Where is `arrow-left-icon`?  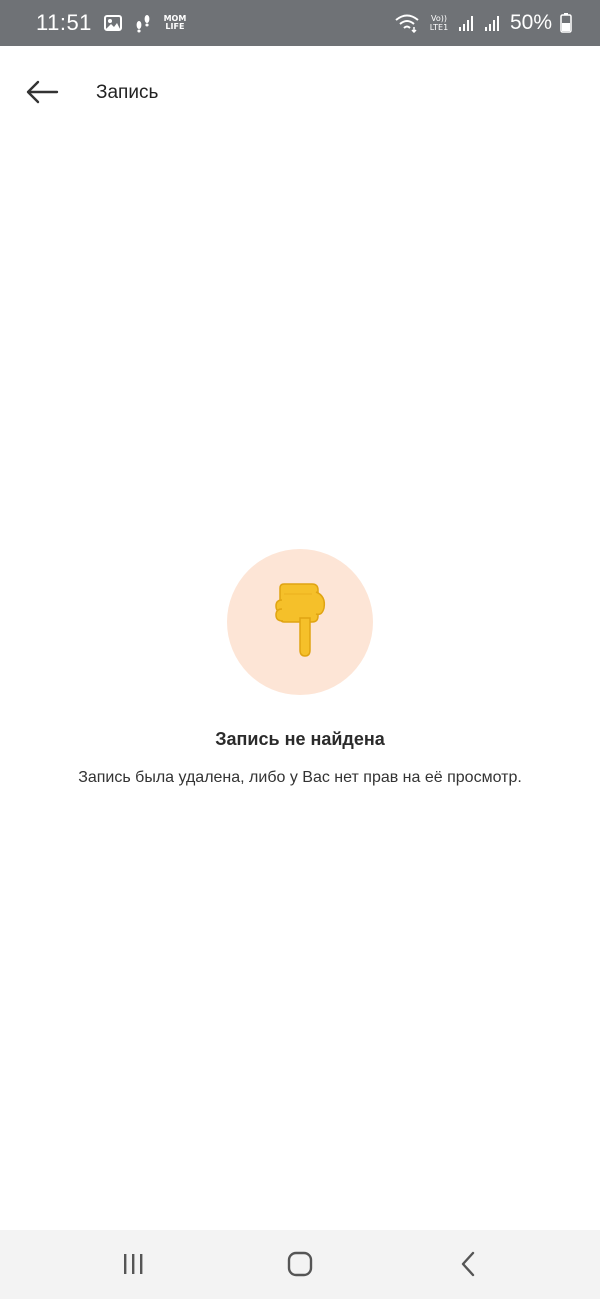
arrow-left-icon is located at coordinates (42, 94).